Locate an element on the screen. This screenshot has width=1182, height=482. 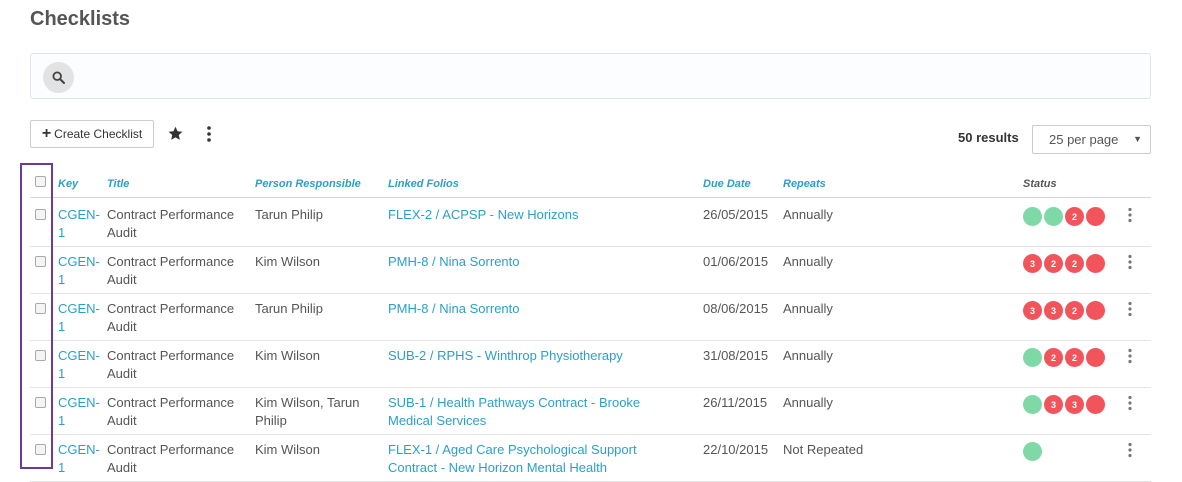
per-page-select: 25 per page ▼ is located at coordinates (1091, 139).